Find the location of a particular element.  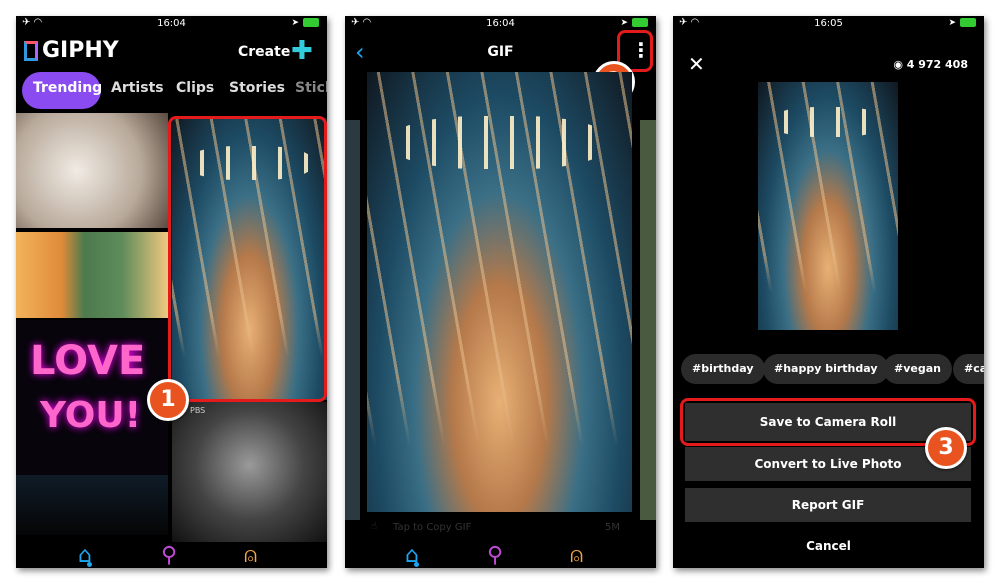

tag-birthday: #birthday is located at coordinates (723, 369).